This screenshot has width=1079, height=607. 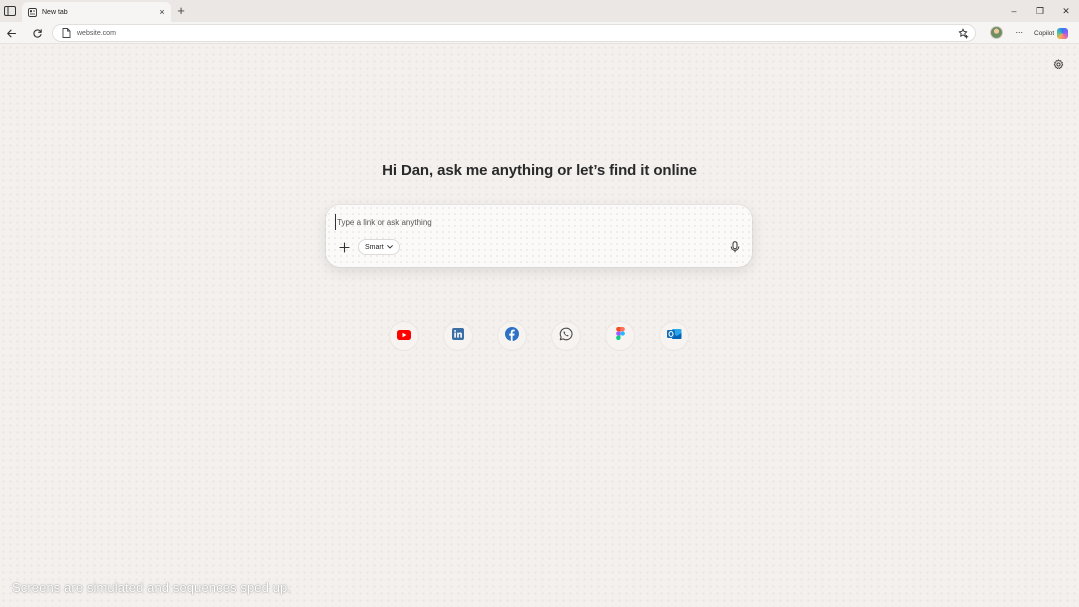 What do you see at coordinates (11, 33) in the screenshot?
I see `back-arrow-icon` at bounding box center [11, 33].